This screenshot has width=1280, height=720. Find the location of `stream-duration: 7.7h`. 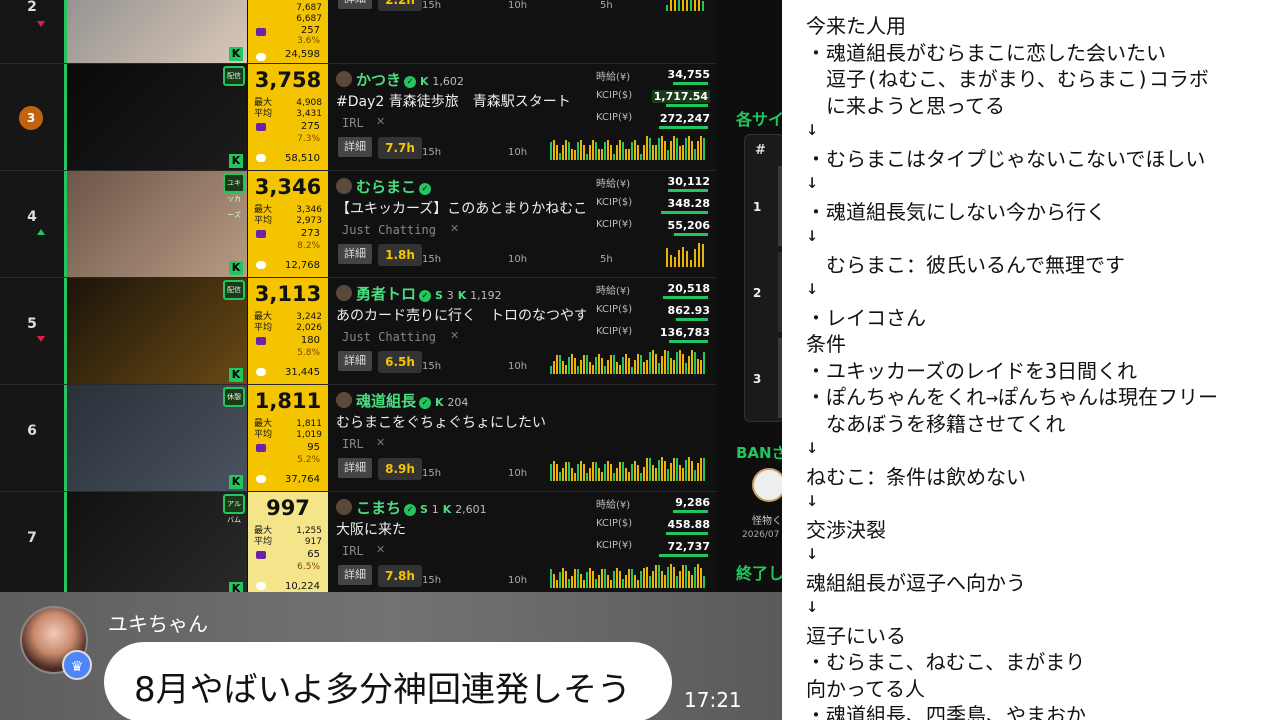

stream-duration: 7.7h is located at coordinates (400, 148).